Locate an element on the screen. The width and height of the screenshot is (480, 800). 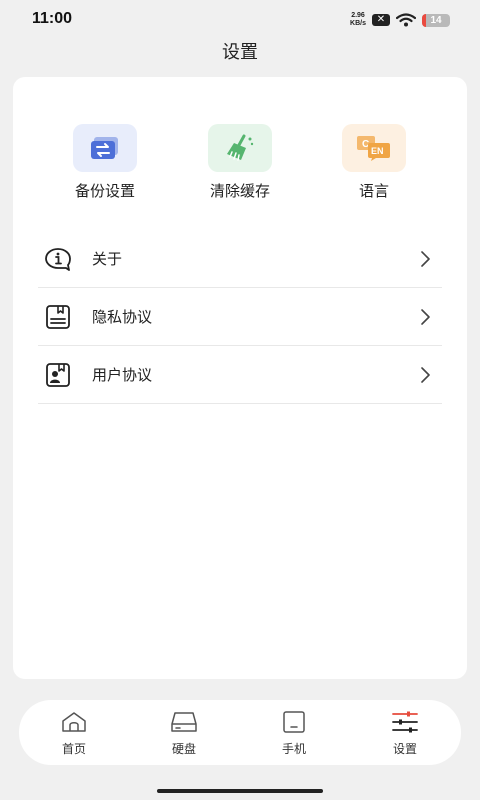
nav-item-phone: 手机 is located at coordinates (294, 733).